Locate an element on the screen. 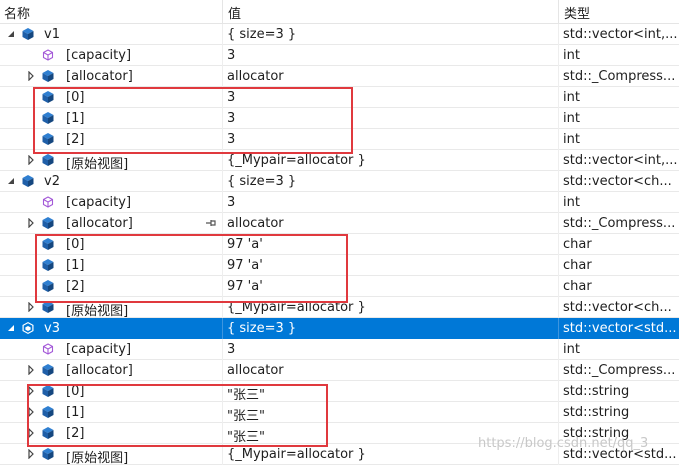 Image resolution: width=679 pixels, height=467 pixels. variable-name: [0] is located at coordinates (75, 391).